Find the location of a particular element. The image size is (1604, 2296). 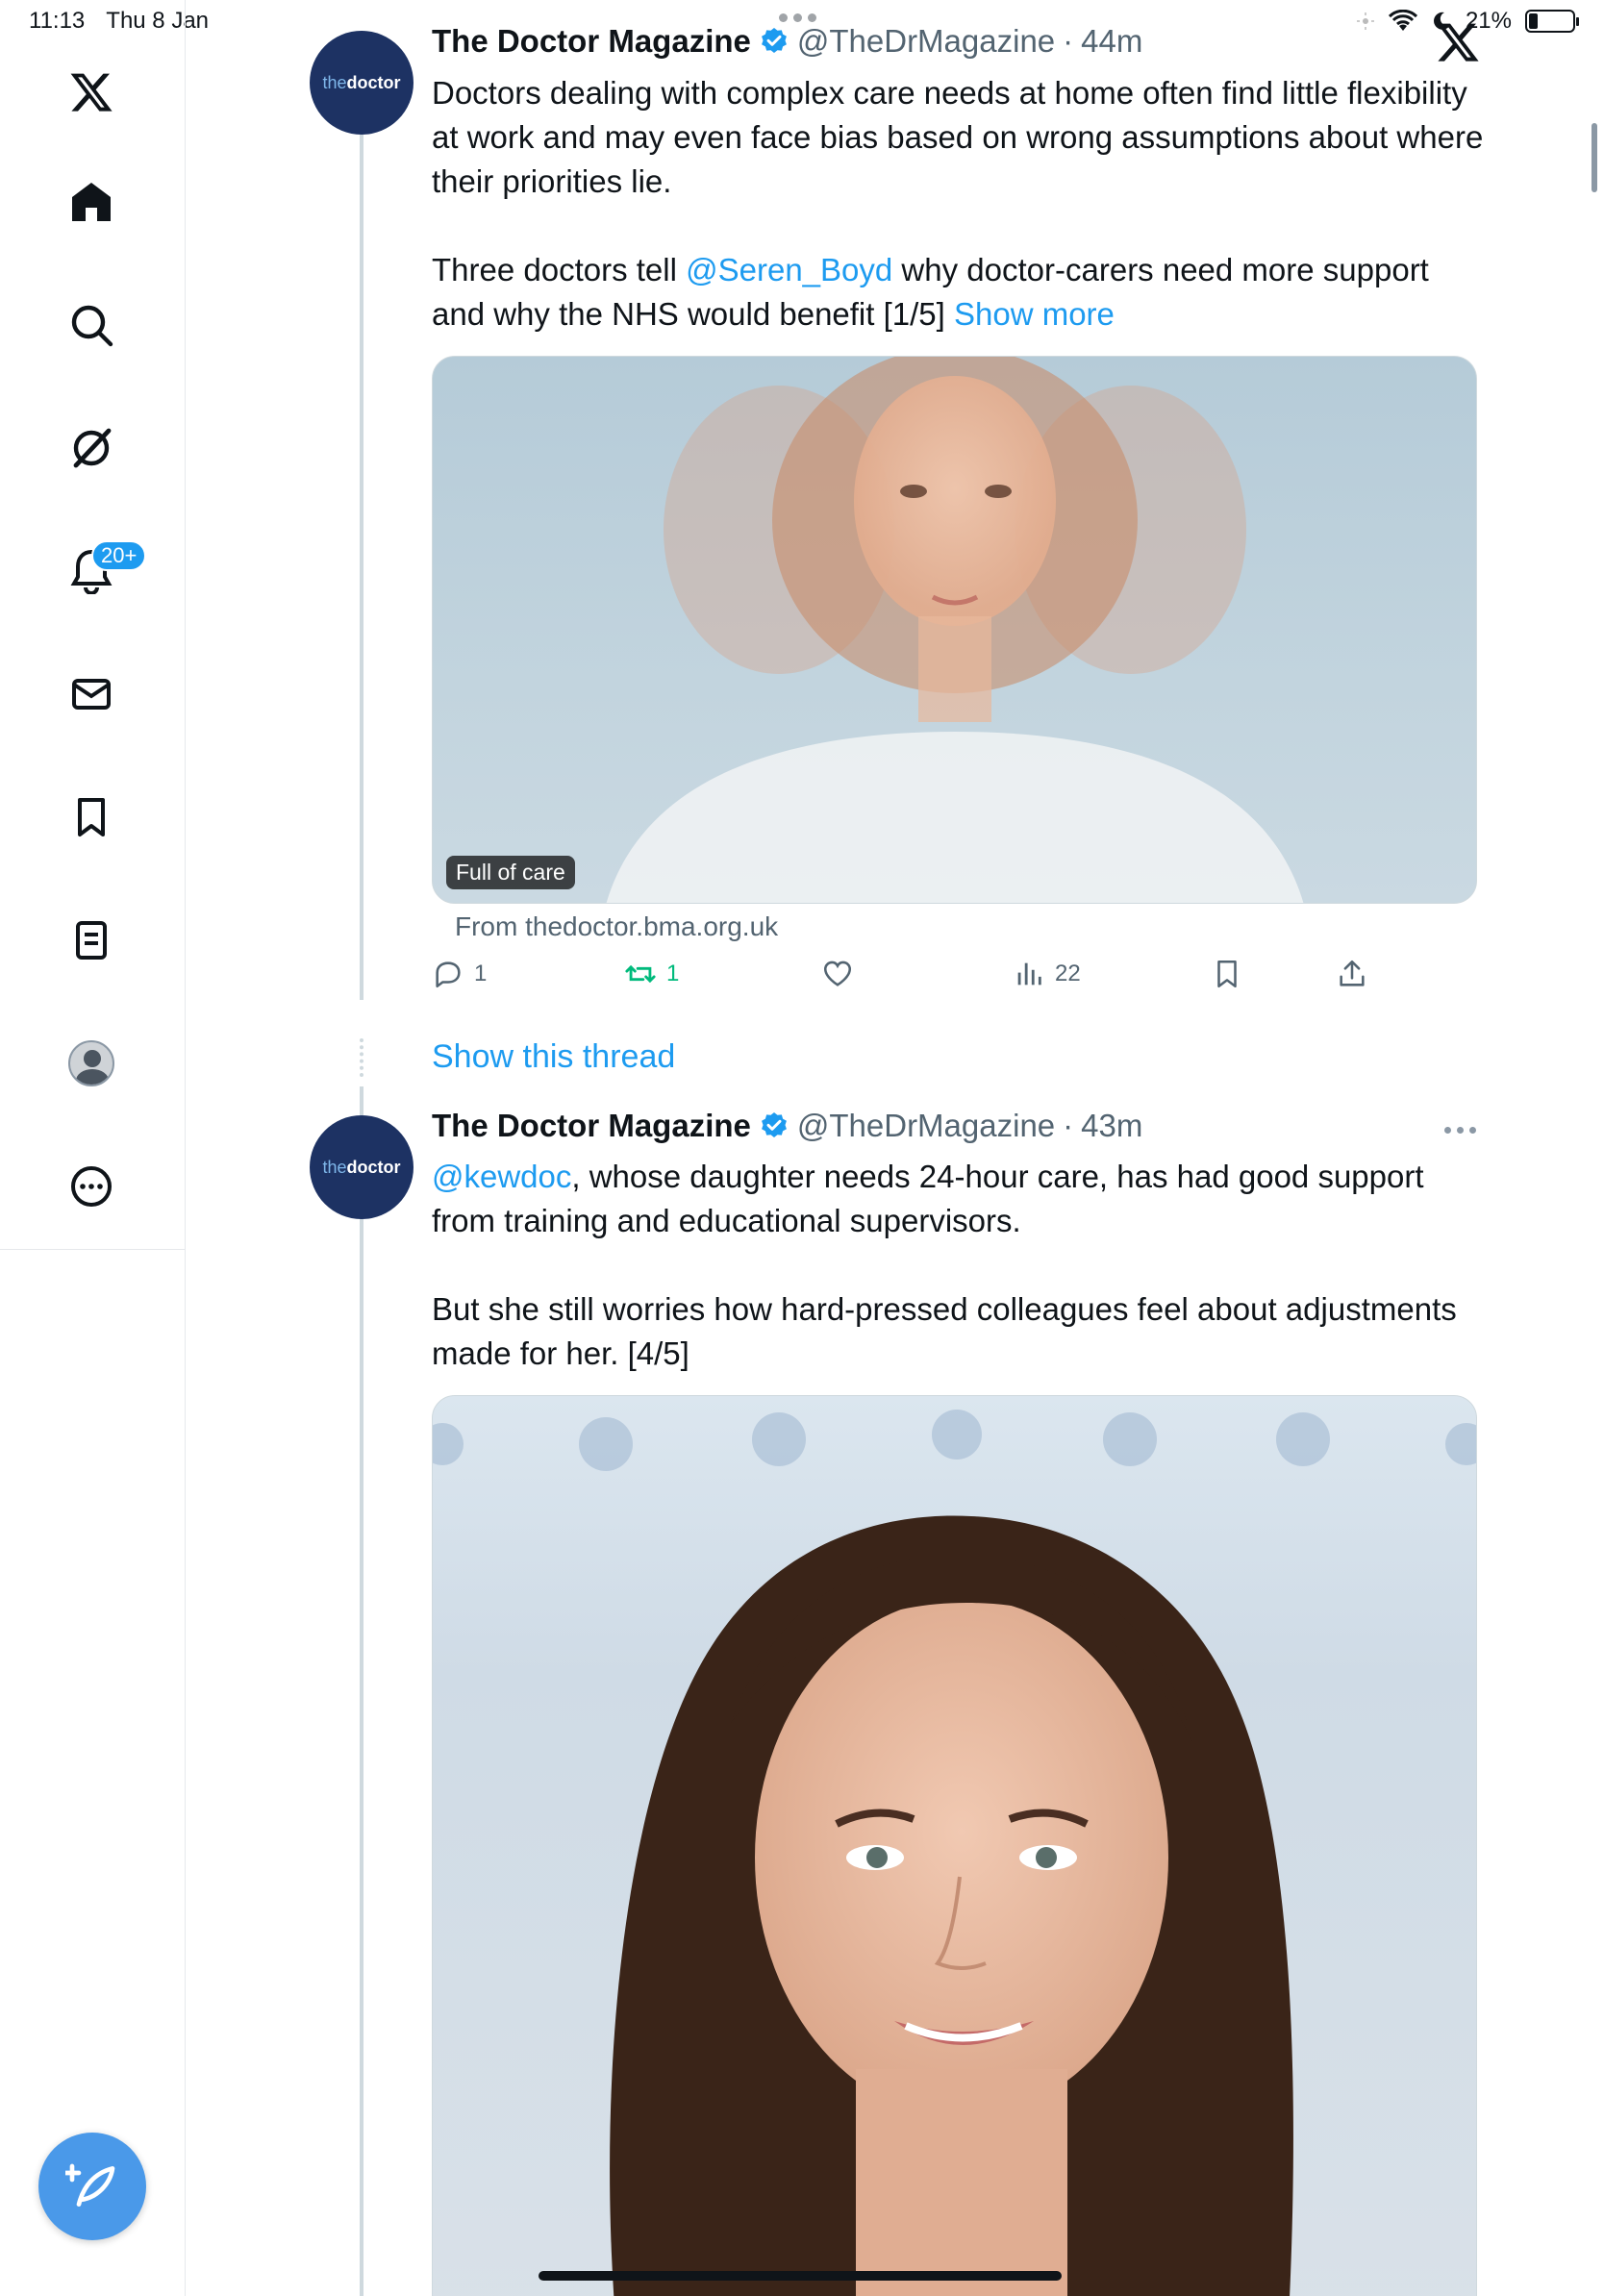

views-count: 22 is located at coordinates (1068, 973).